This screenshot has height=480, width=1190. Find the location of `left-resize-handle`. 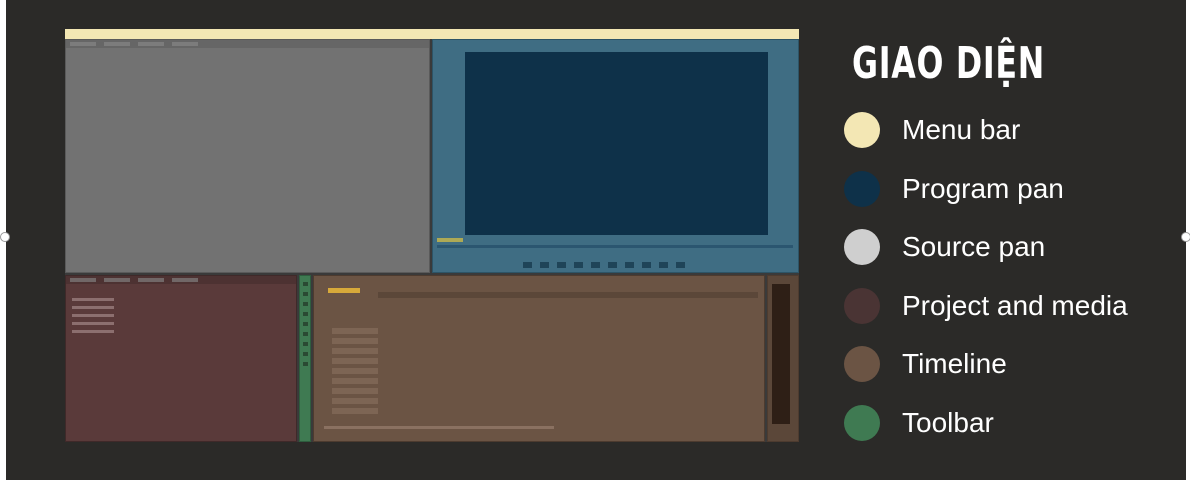

left-resize-handle is located at coordinates (5, 237).